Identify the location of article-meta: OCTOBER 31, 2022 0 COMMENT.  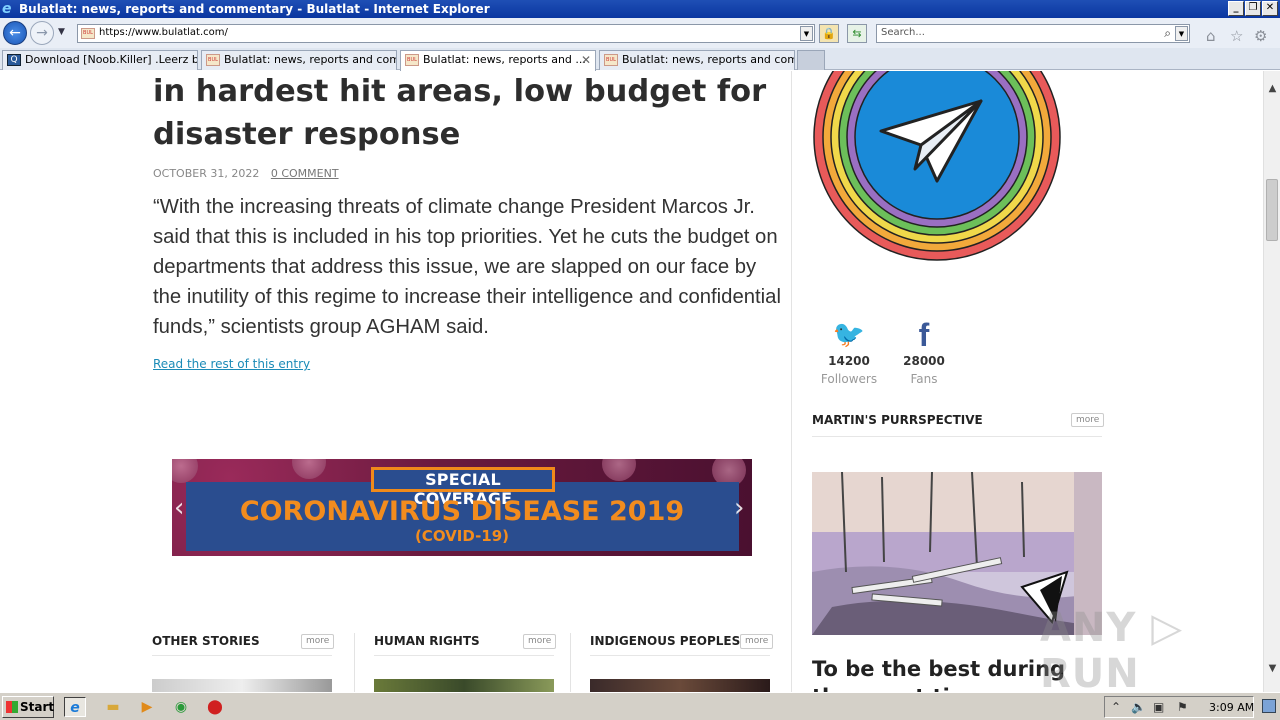
(246, 173).